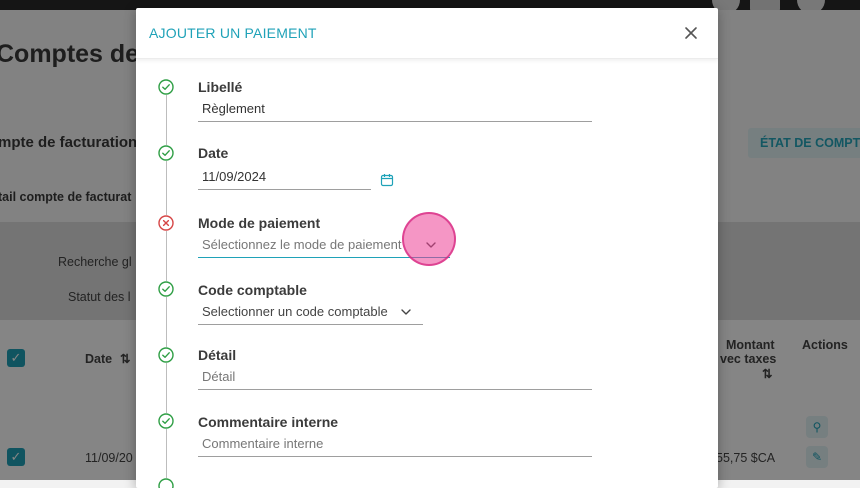 The width and height of the screenshot is (860, 488). What do you see at coordinates (217, 355) in the screenshot?
I see `field-label-detail: Détail` at bounding box center [217, 355].